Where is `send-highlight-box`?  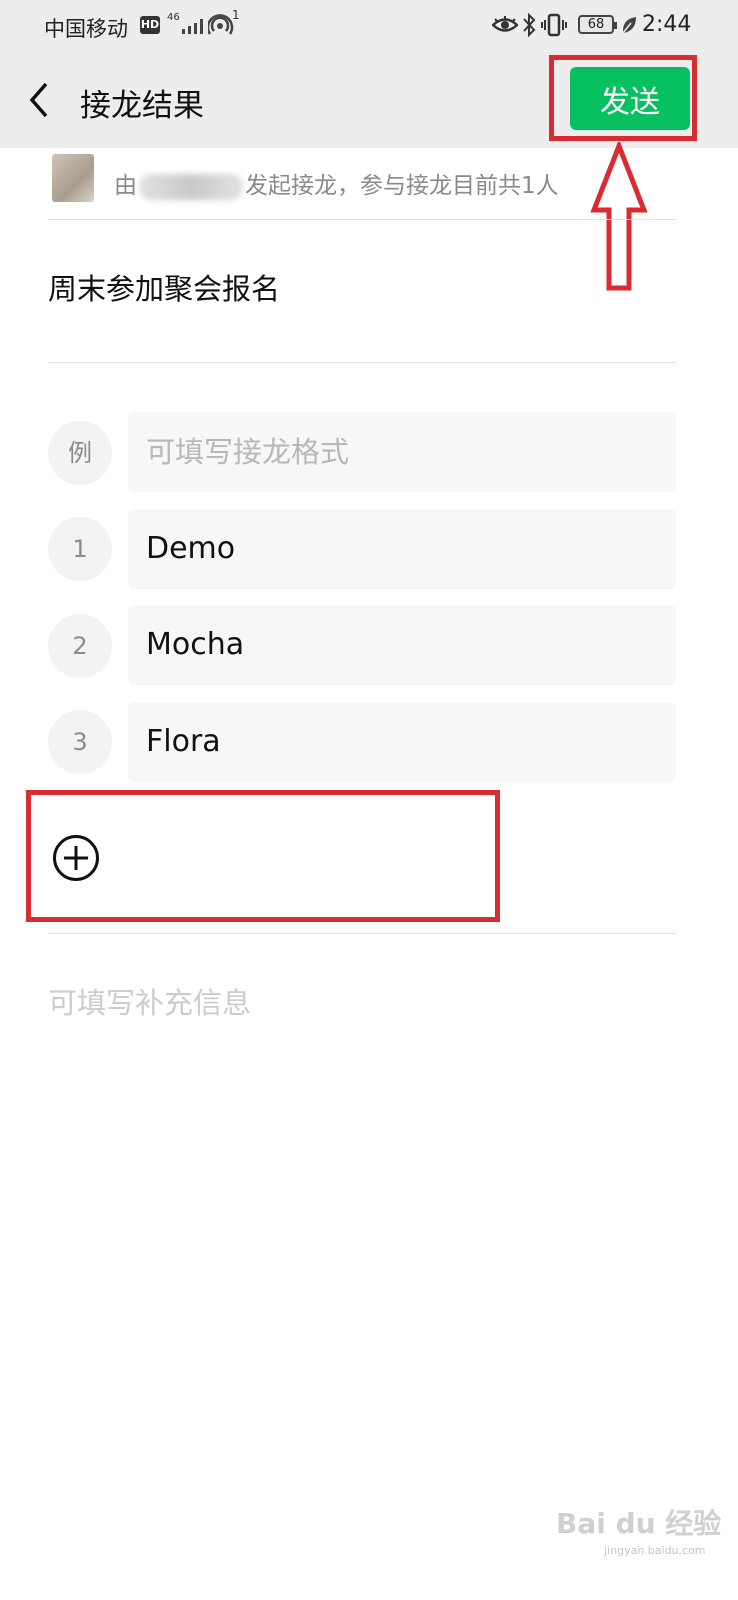 send-highlight-box is located at coordinates (623, 98).